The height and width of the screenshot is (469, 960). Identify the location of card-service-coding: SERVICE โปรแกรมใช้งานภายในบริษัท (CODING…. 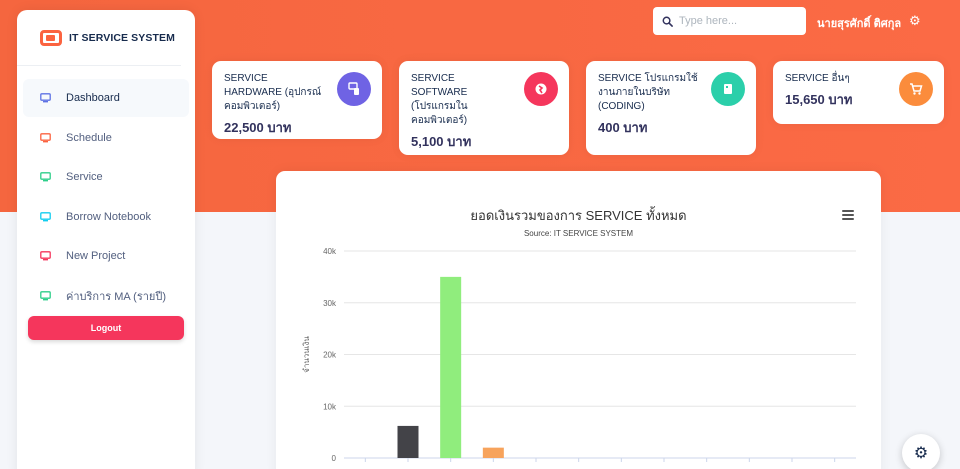
(671, 108).